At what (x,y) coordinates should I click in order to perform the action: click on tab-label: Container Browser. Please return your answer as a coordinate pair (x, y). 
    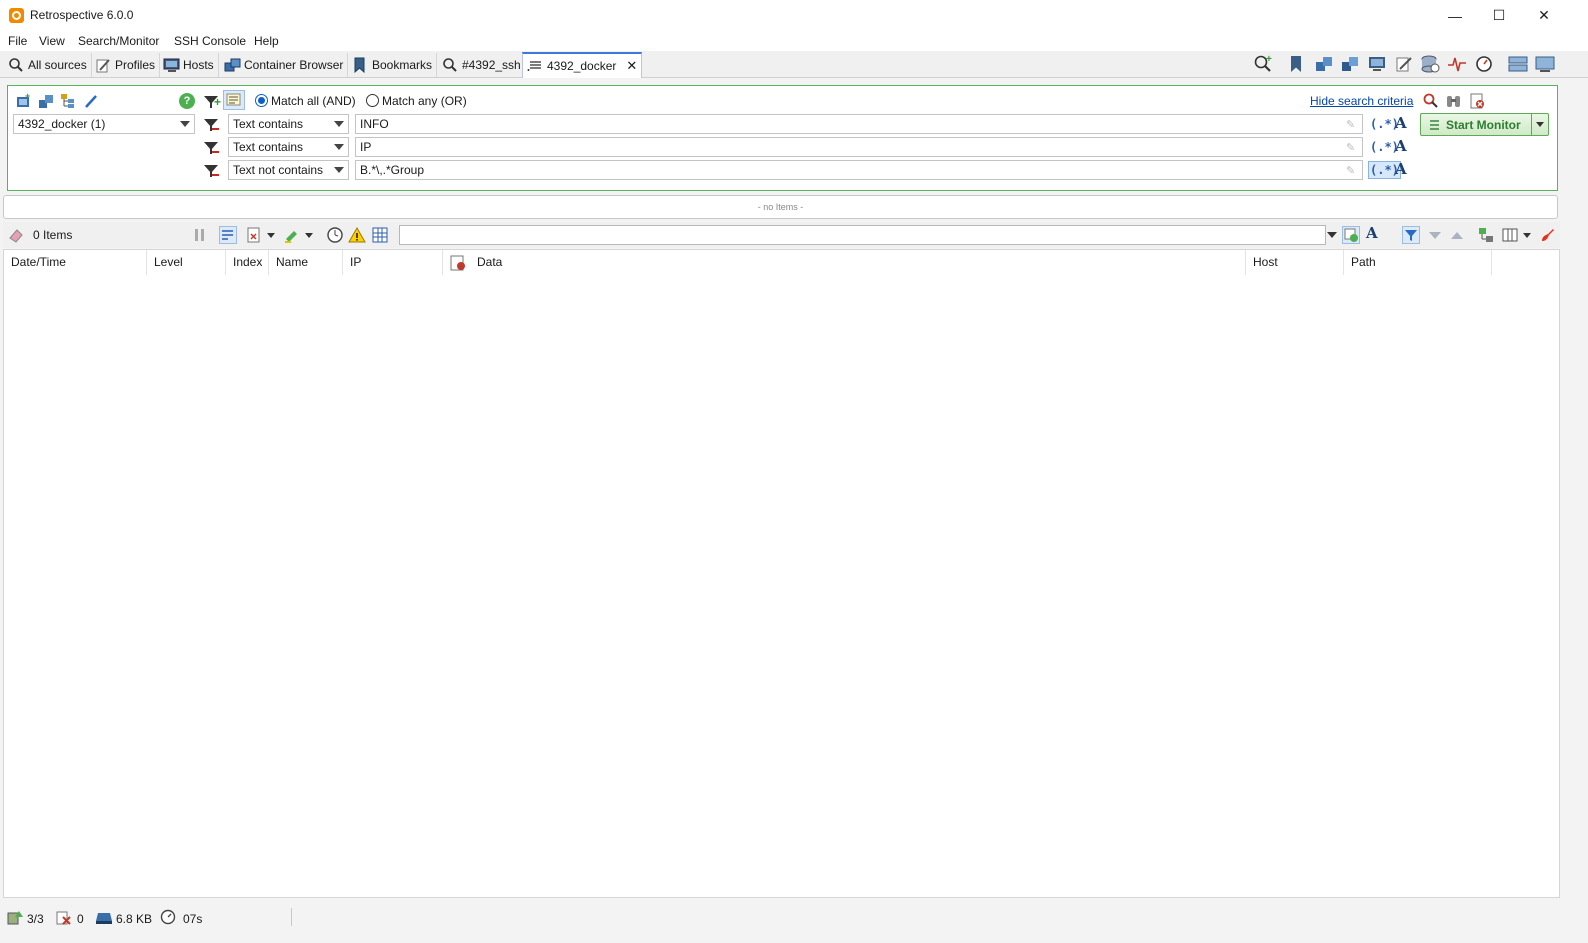
    Looking at the image, I should click on (294, 65).